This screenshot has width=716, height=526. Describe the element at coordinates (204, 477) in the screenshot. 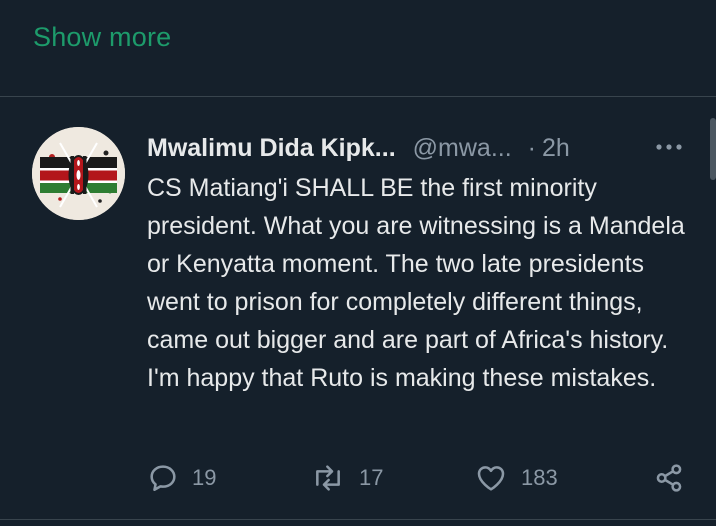

I see `reply-count: 19` at that location.